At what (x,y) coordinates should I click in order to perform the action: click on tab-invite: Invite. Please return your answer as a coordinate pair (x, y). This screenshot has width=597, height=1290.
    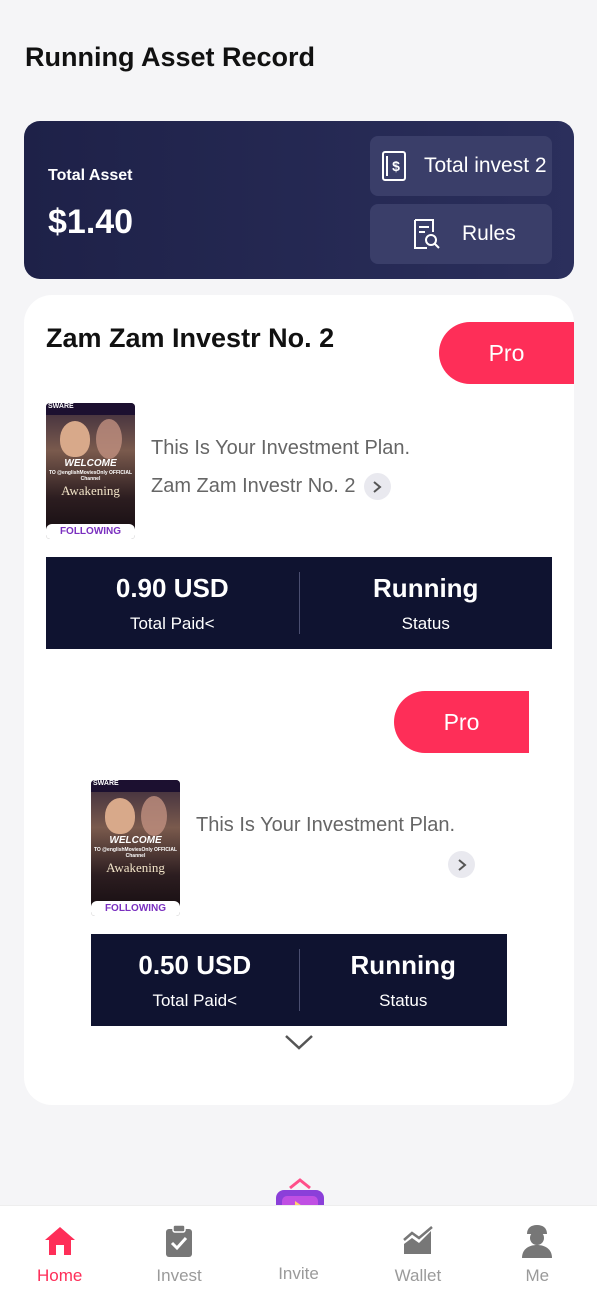
    Looking at the image, I should click on (298, 1248).